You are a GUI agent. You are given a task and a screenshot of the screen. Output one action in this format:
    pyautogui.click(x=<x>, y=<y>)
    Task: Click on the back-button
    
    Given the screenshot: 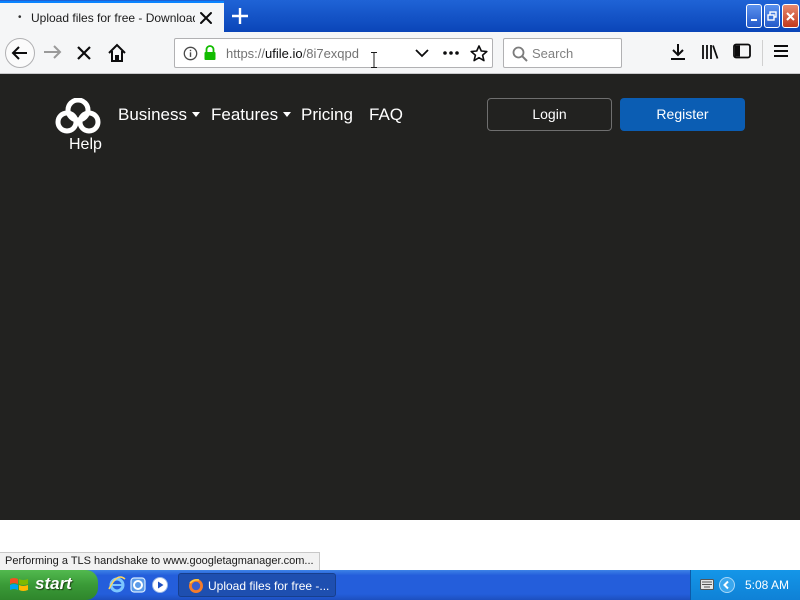 What is the action you would take?
    pyautogui.click(x=20, y=53)
    